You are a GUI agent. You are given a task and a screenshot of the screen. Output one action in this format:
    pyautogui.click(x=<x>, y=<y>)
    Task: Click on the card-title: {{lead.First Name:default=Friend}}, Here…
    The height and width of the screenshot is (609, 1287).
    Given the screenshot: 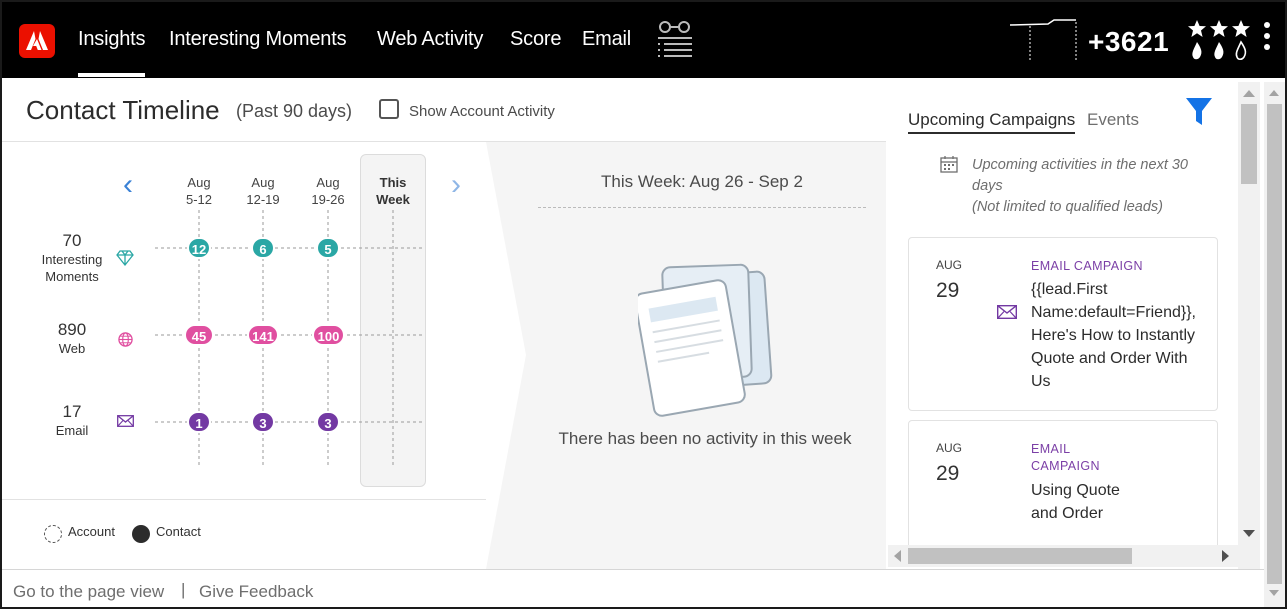 What is the action you would take?
    pyautogui.click(x=1121, y=335)
    